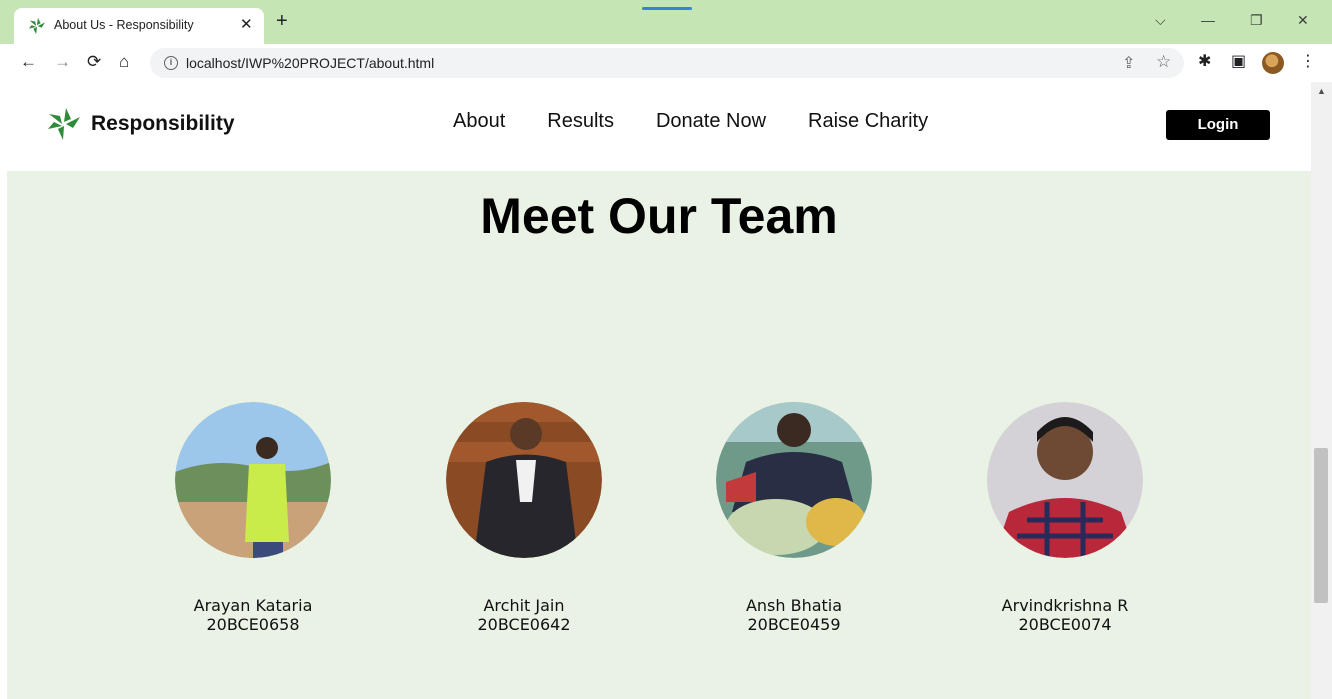 The height and width of the screenshot is (699, 1332). I want to click on tab-close-icon: ✕, so click(246, 24).